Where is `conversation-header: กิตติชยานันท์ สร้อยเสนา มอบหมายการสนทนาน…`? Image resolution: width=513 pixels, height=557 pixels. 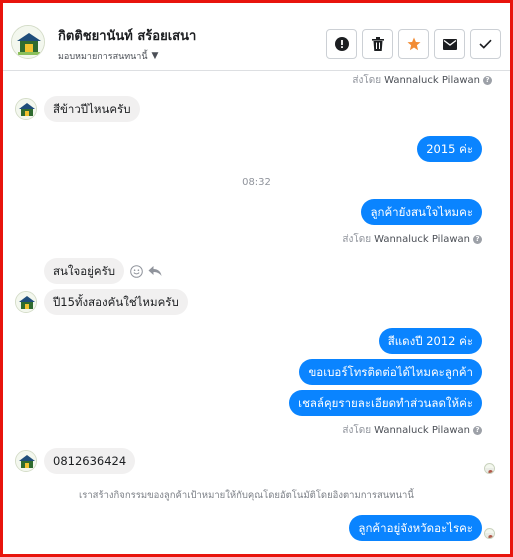 conversation-header: กิตติชยานันท์ สร้อยเสนา มอบหมายการสนทนาน… is located at coordinates (256, 37).